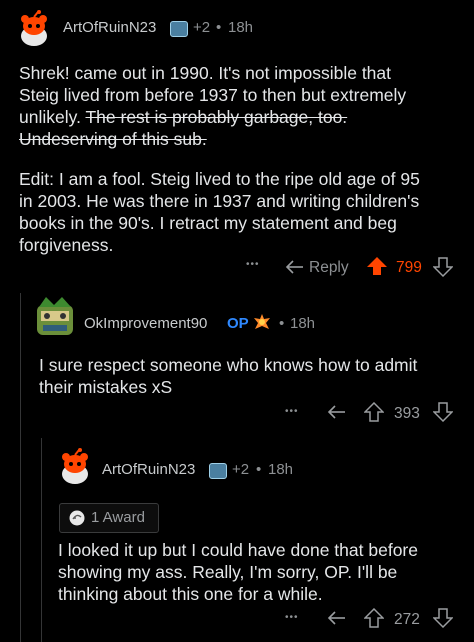 This screenshot has height=642, width=474. What do you see at coordinates (262, 321) in the screenshot?
I see `award-flair-icon` at bounding box center [262, 321].